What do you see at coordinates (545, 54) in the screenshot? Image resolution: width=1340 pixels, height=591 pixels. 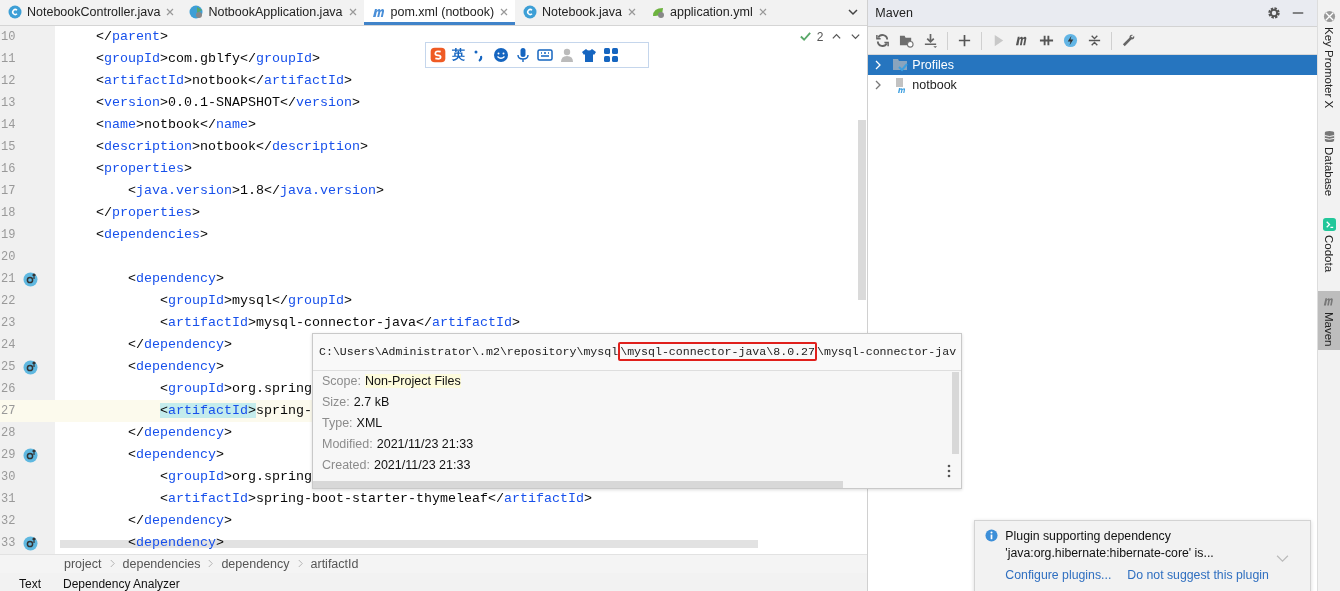 I see `keyboard-icon` at bounding box center [545, 54].